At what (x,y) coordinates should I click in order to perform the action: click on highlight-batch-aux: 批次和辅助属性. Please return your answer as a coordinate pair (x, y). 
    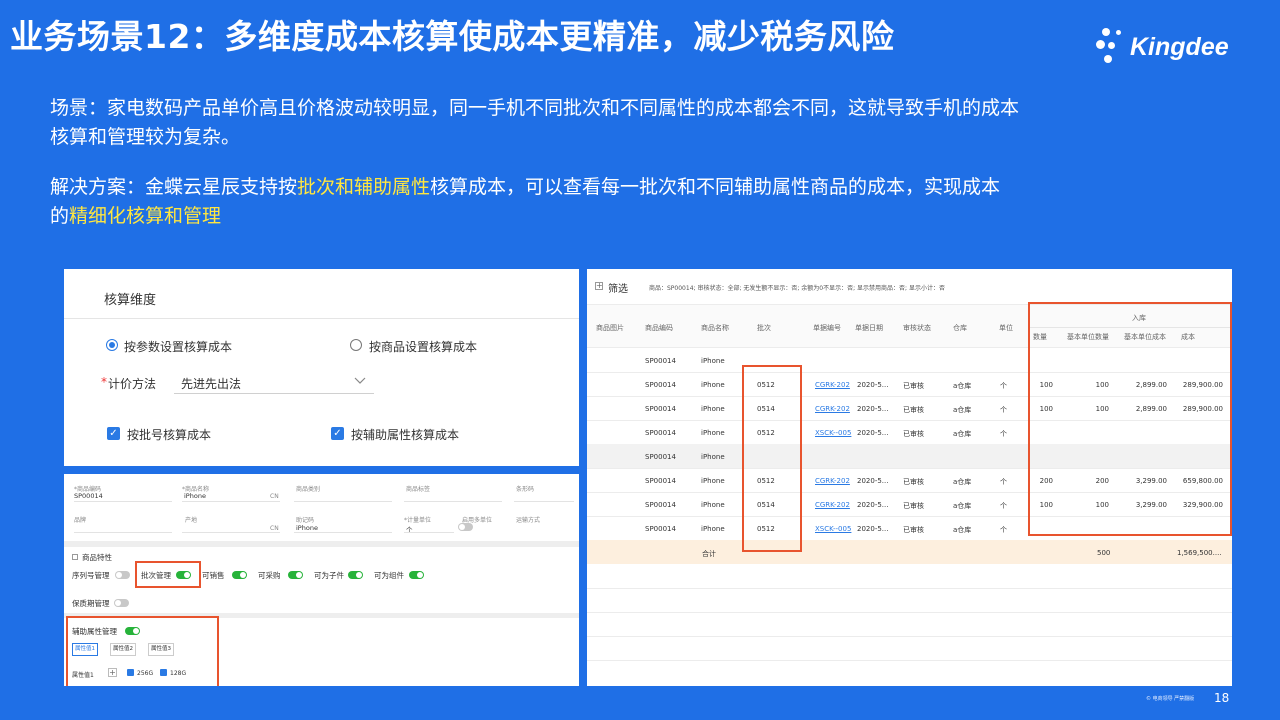
    Looking at the image, I should click on (364, 187).